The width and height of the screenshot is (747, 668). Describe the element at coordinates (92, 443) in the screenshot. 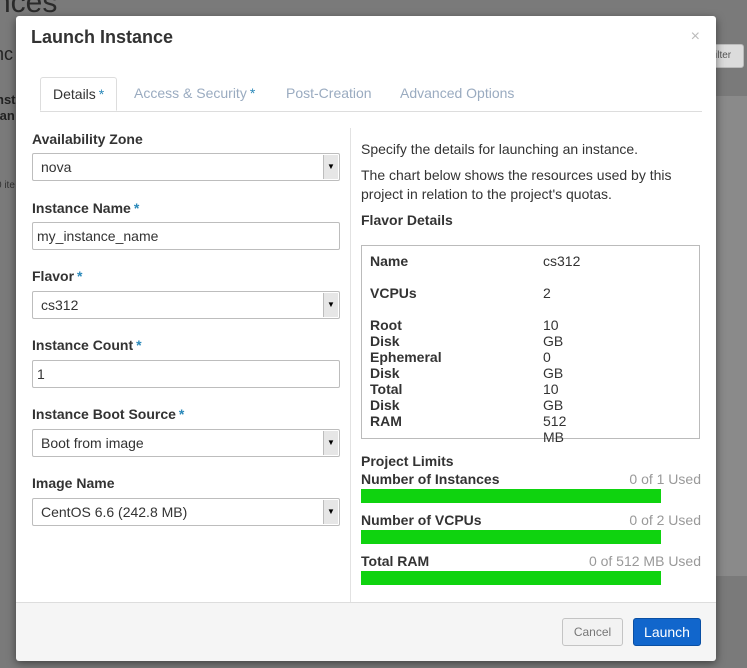

I see `boot-source-value: Boot from image` at that location.